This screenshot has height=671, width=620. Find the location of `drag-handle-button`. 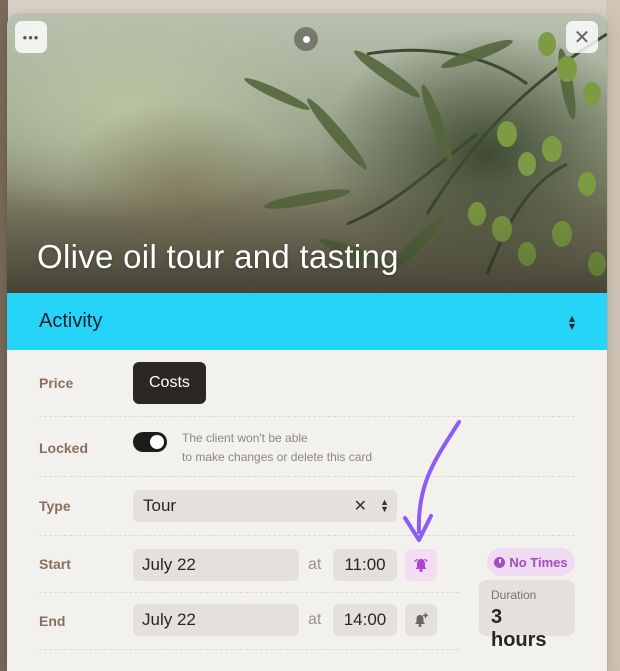

drag-handle-button is located at coordinates (306, 39).